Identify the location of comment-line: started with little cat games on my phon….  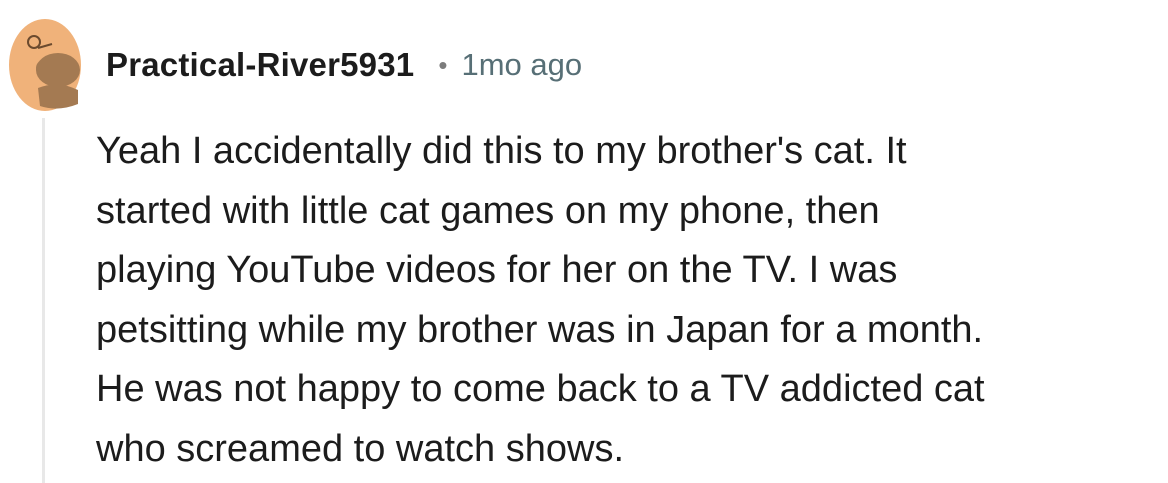
(488, 210).